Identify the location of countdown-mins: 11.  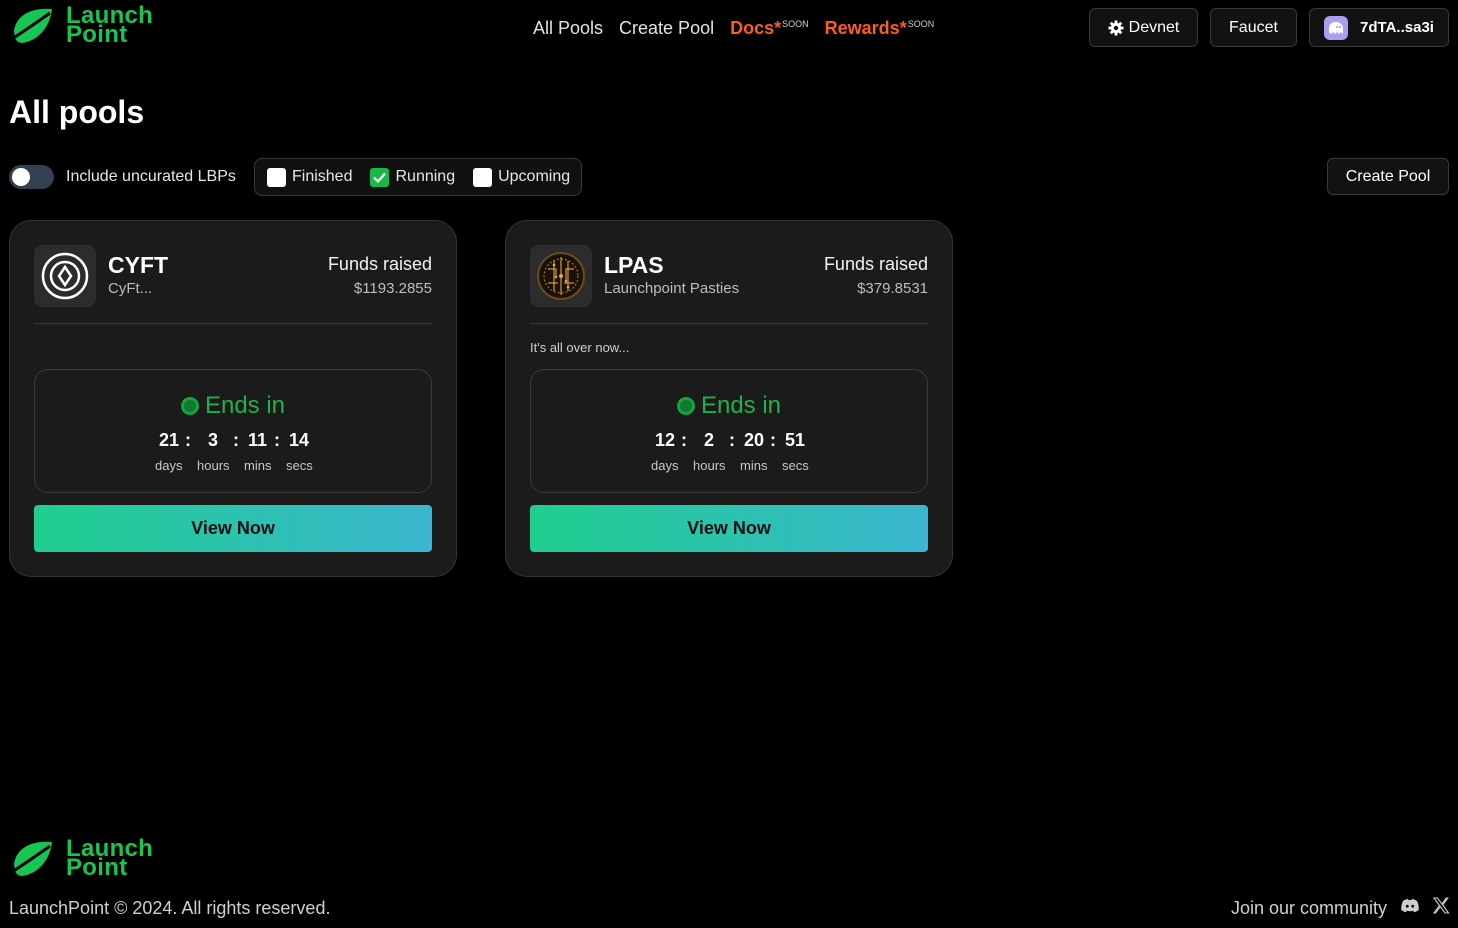
(258, 440).